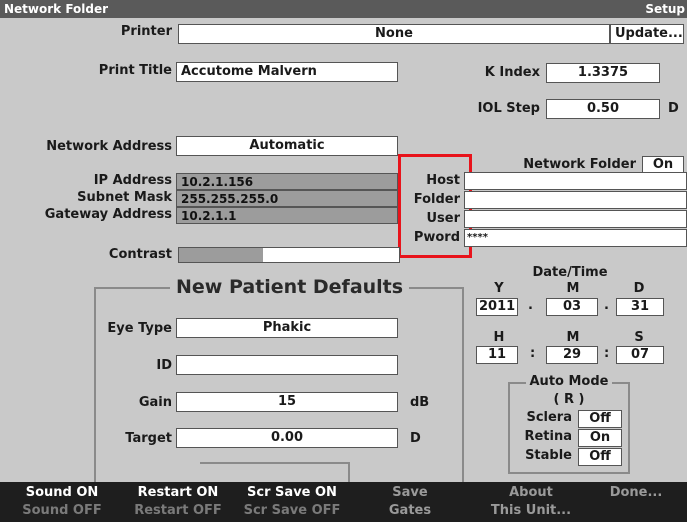 This screenshot has width=687, height=522. What do you see at coordinates (140, 254) in the screenshot?
I see `contrast-label: Contrast` at bounding box center [140, 254].